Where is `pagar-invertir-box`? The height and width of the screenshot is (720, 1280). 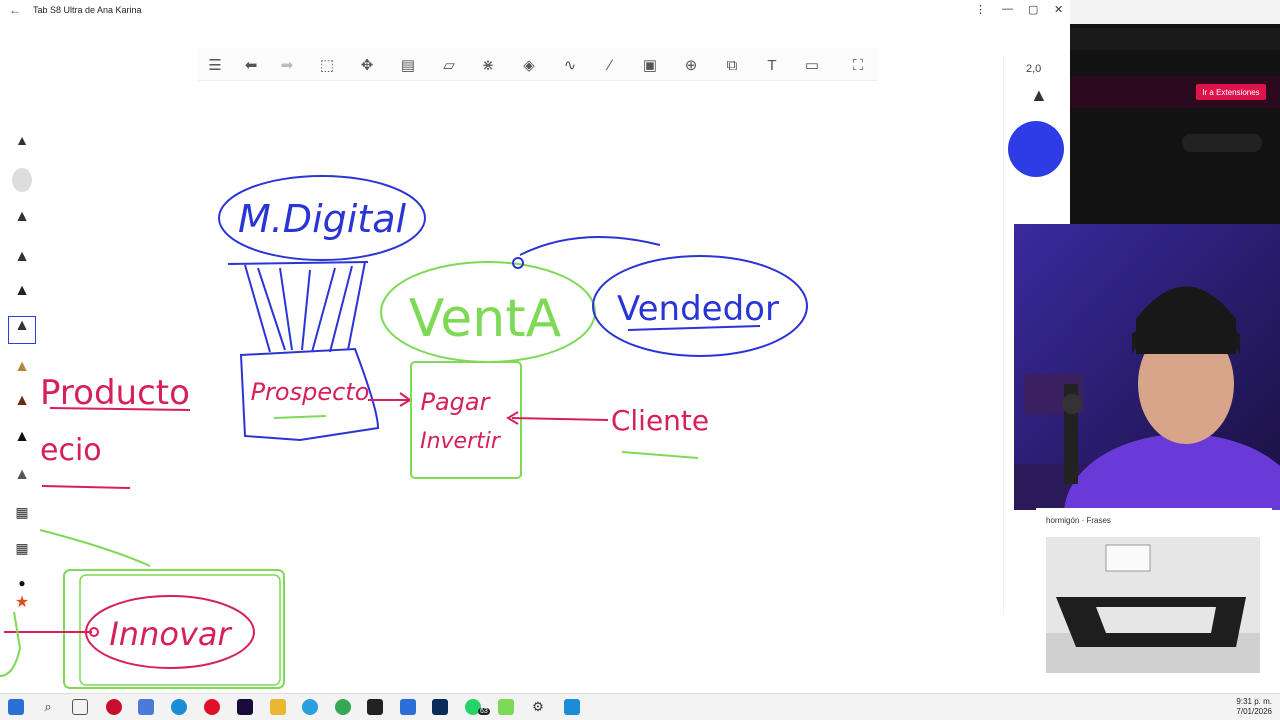 pagar-invertir-box is located at coordinates (466, 420).